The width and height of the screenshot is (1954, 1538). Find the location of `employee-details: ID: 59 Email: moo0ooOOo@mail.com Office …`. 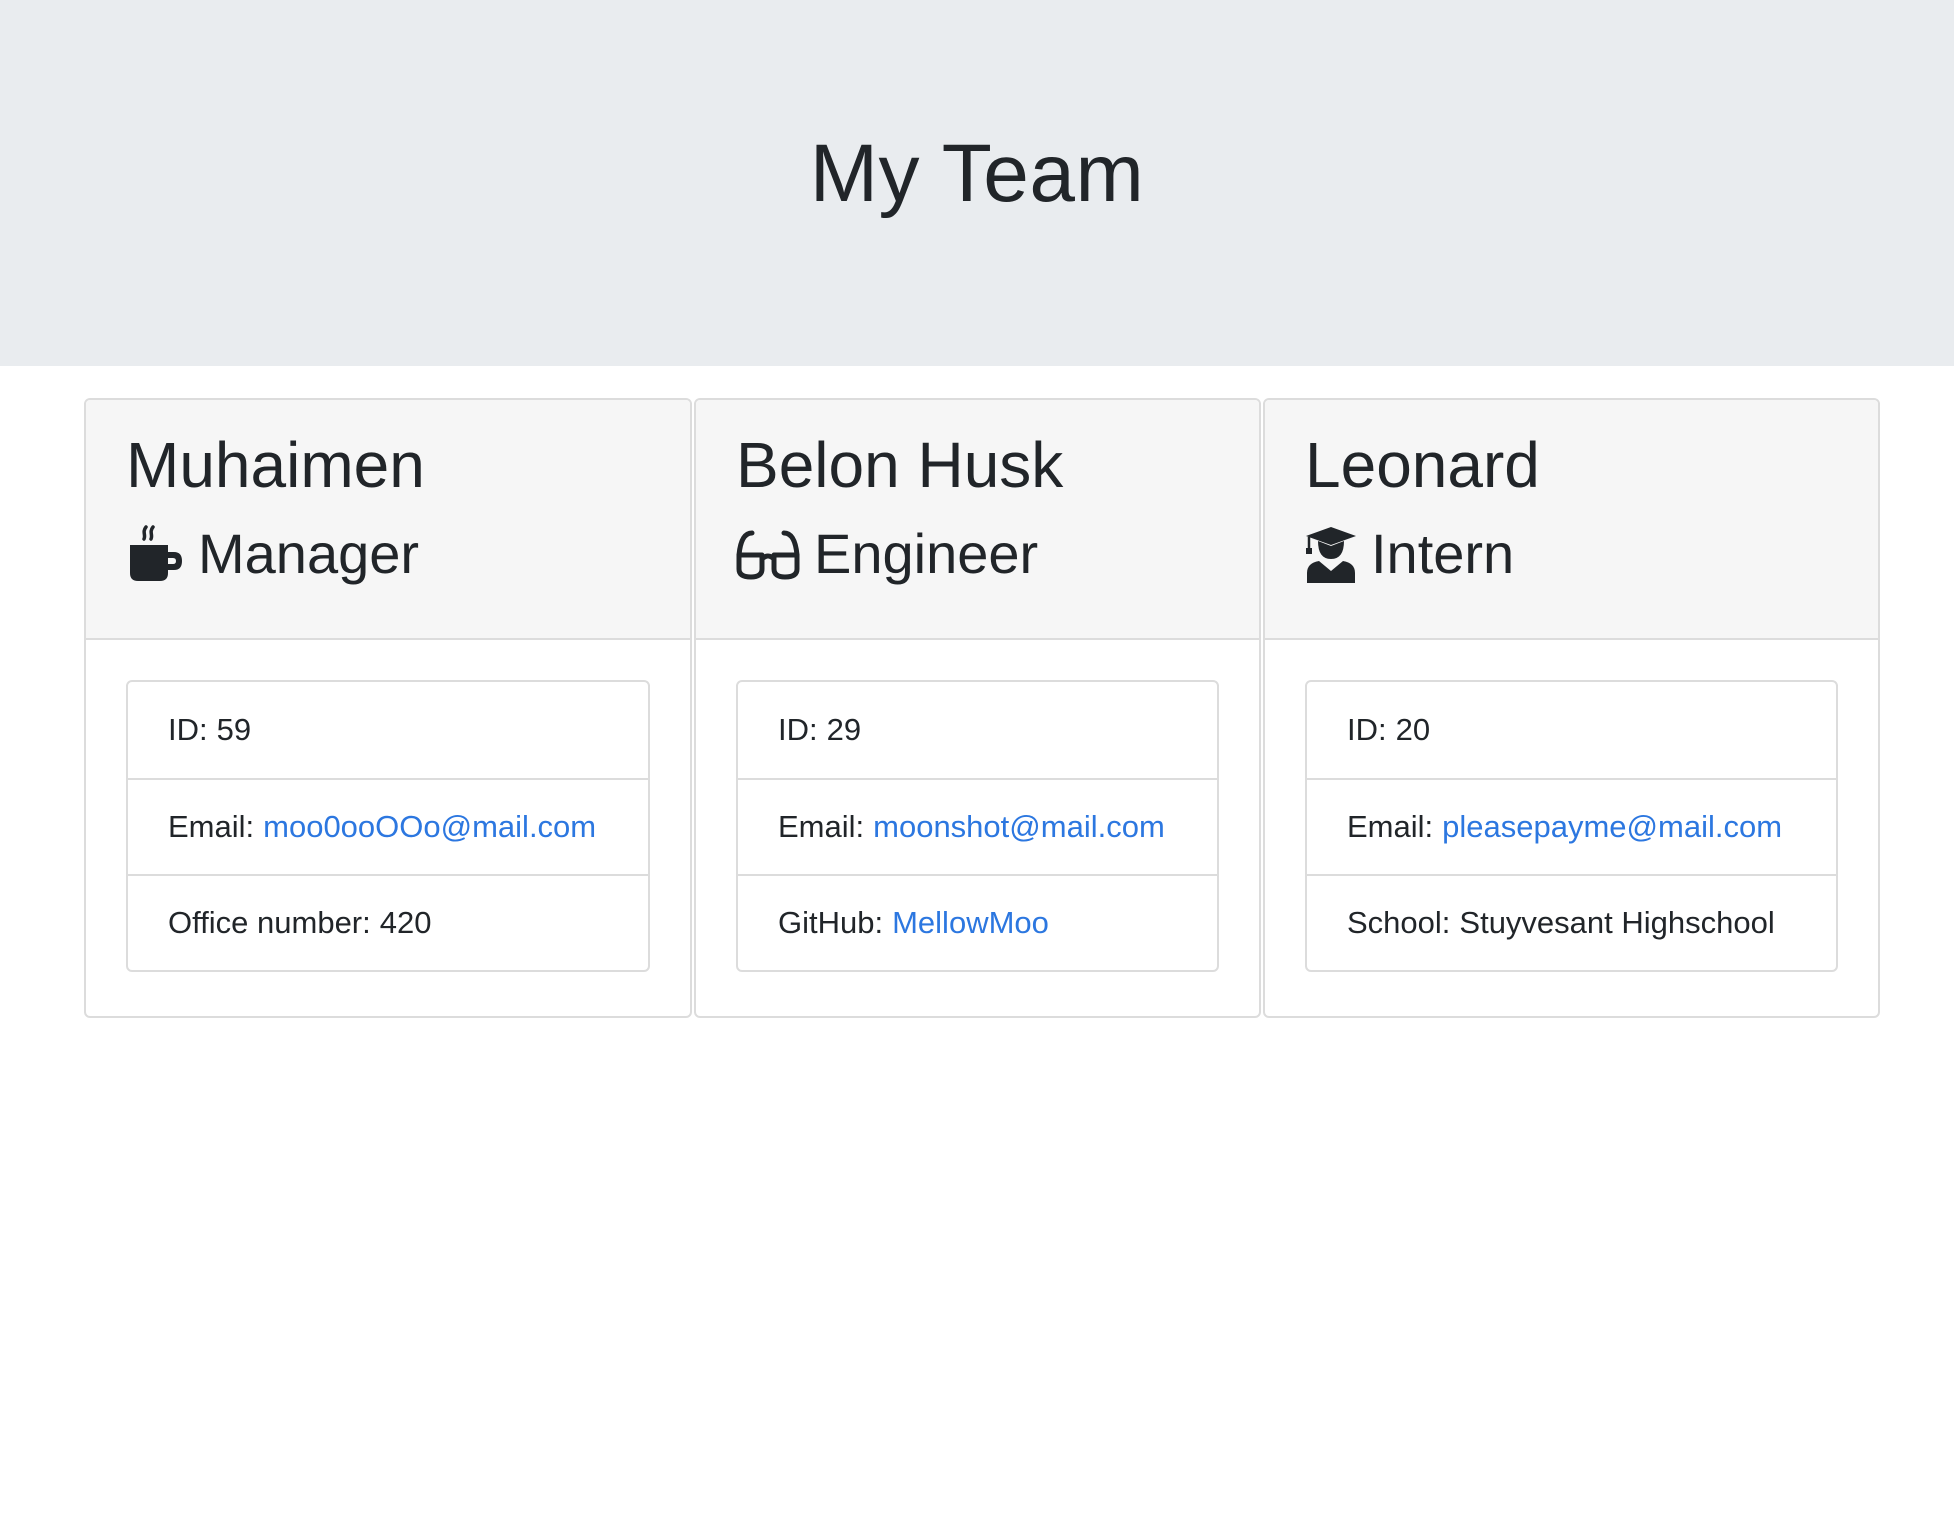

employee-details: ID: 59 Email: moo0ooOOo@mail.com Office … is located at coordinates (388, 826).